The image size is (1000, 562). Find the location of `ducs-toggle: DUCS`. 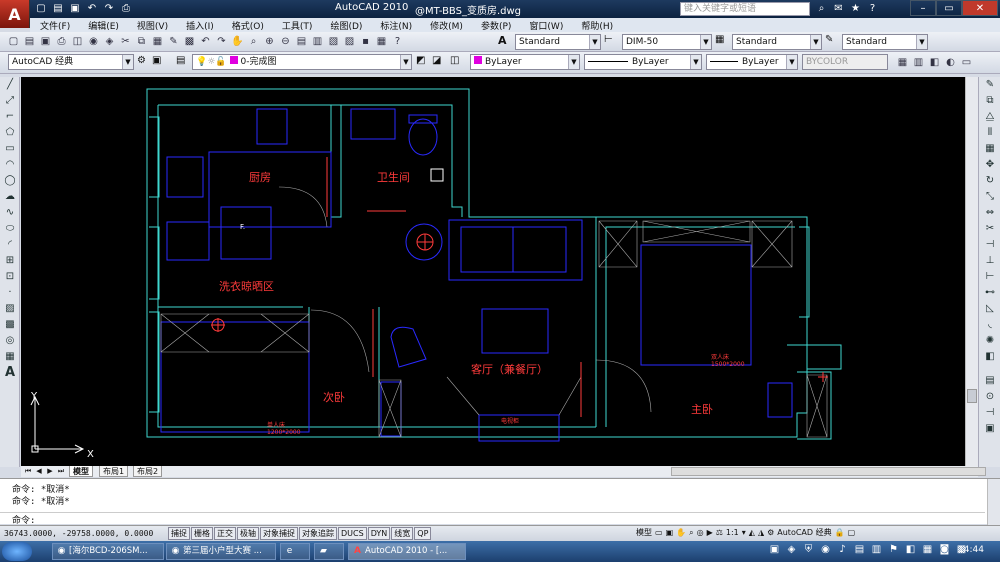

ducs-toggle: DUCS is located at coordinates (352, 533).